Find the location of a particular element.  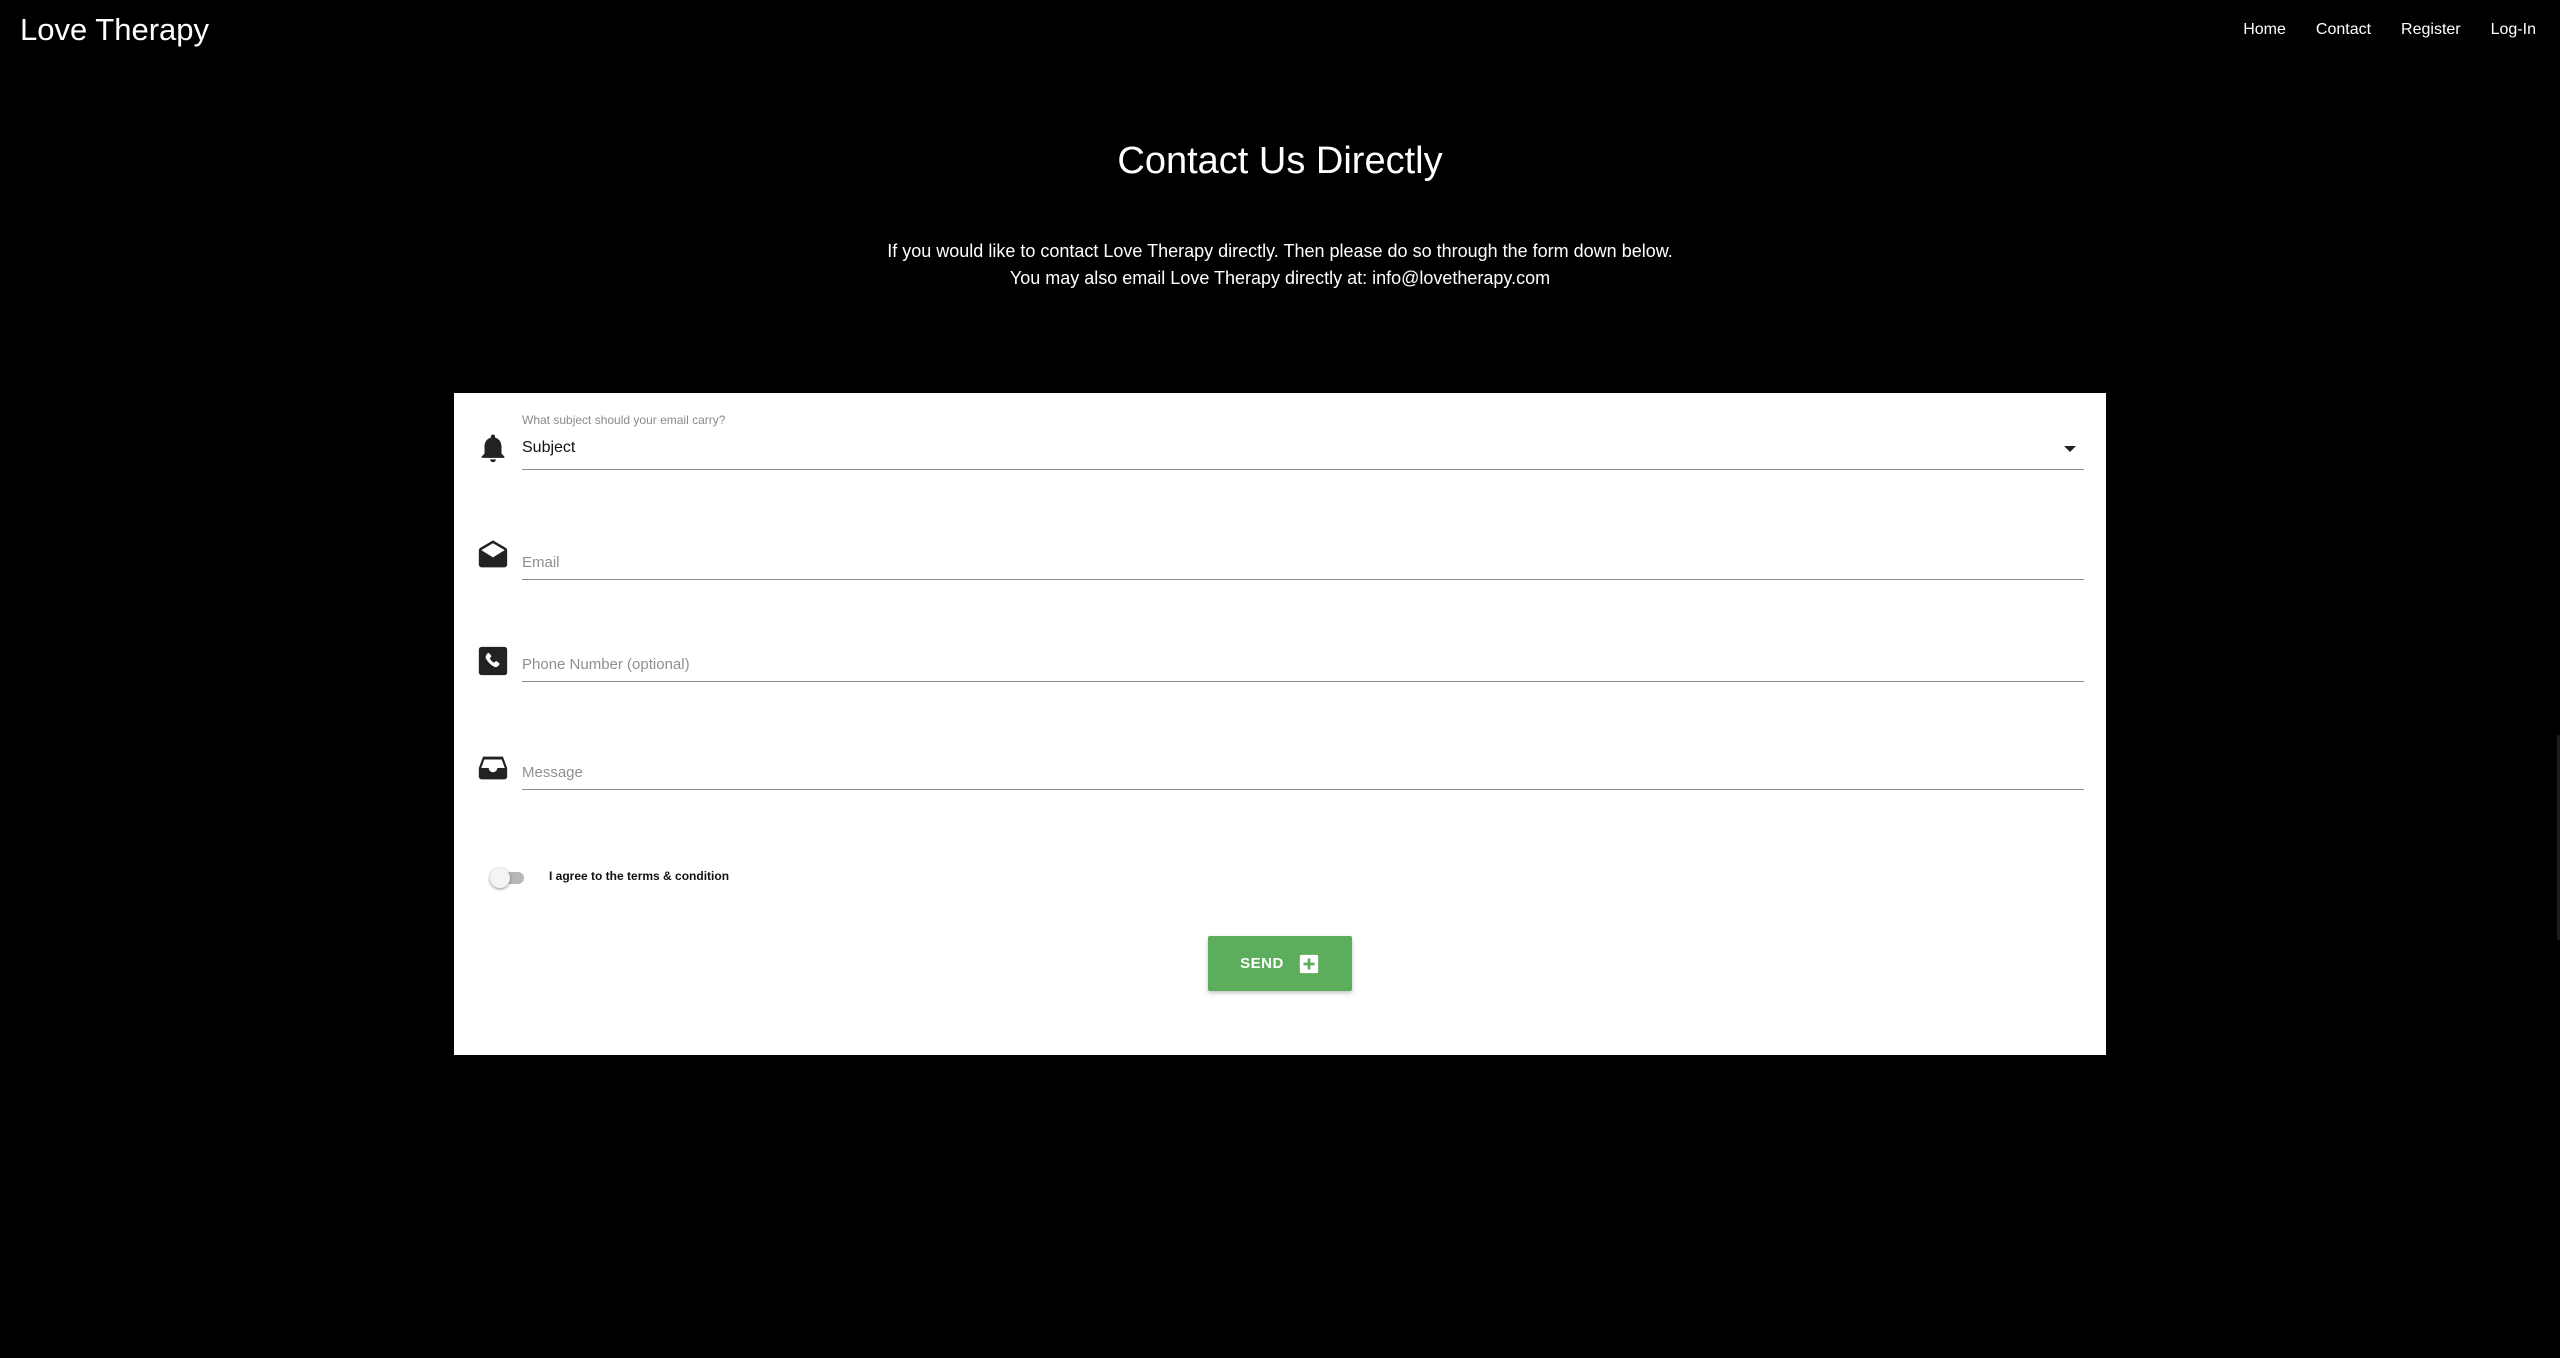

terms-toggle is located at coordinates (508, 878).